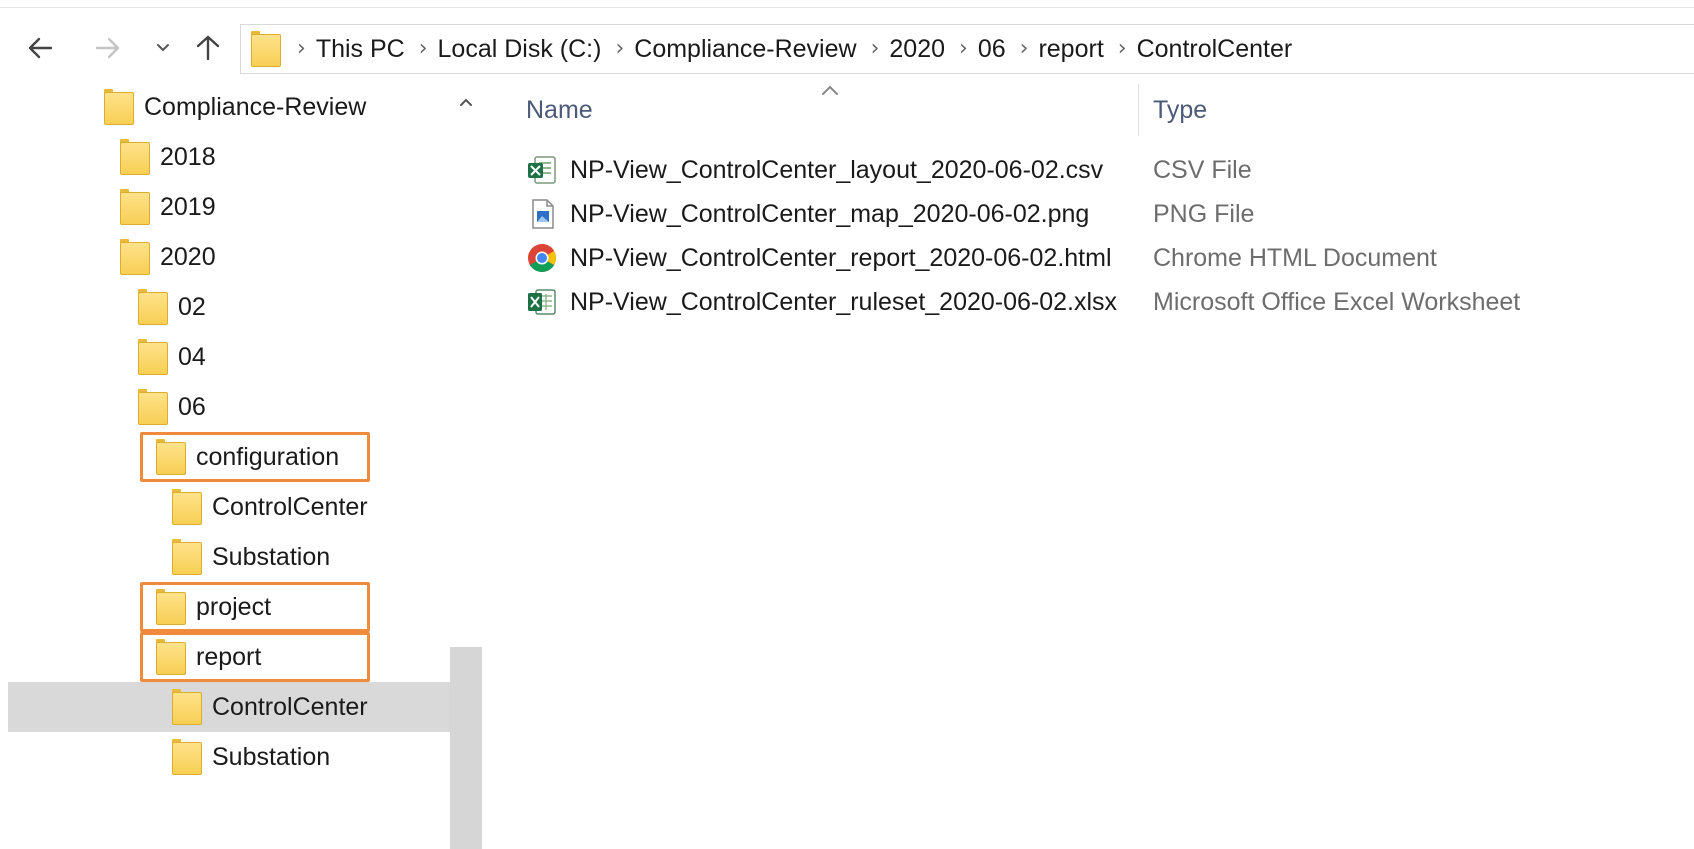  I want to click on breadcrumb-item: ControlCenter, so click(1215, 49).